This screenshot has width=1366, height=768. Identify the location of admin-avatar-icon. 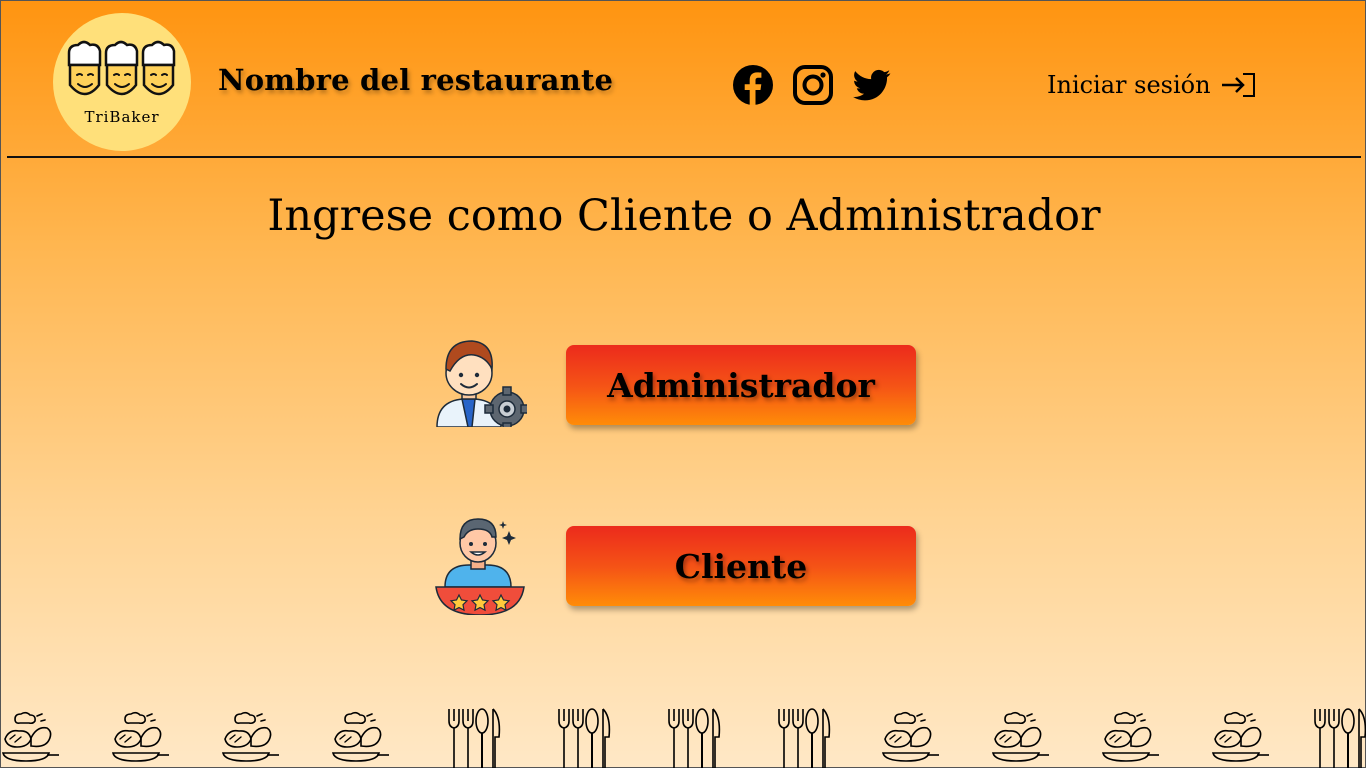
(481, 383).